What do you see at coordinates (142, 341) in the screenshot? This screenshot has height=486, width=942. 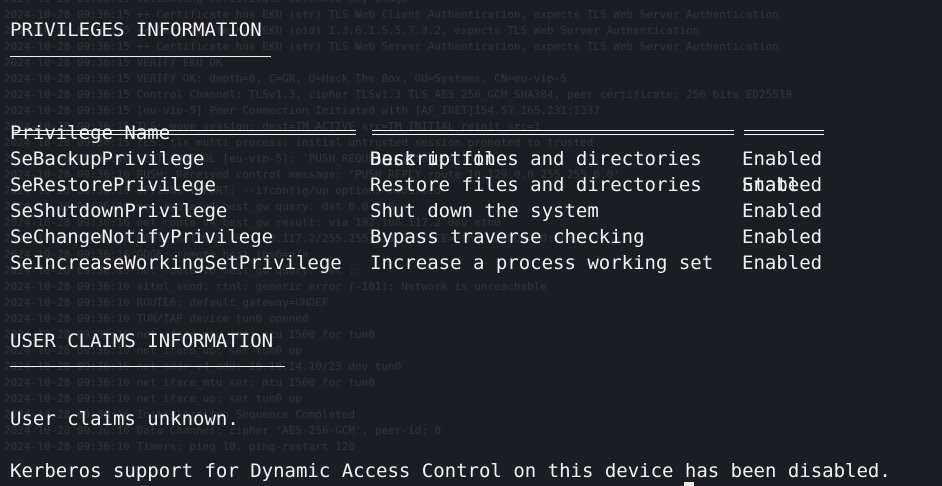 I see `claims-section-title: USER CLAIMS INFORMATION` at bounding box center [142, 341].